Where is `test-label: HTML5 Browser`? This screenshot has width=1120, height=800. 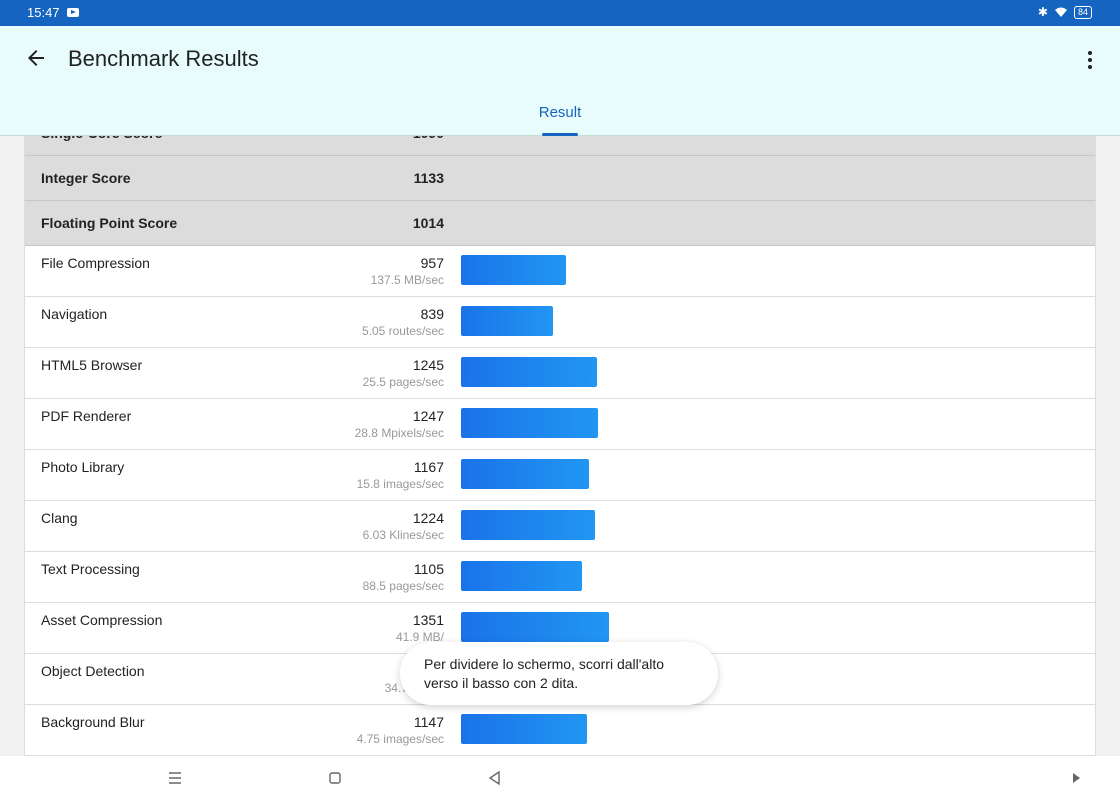
test-label: HTML5 Browser is located at coordinates (92, 365).